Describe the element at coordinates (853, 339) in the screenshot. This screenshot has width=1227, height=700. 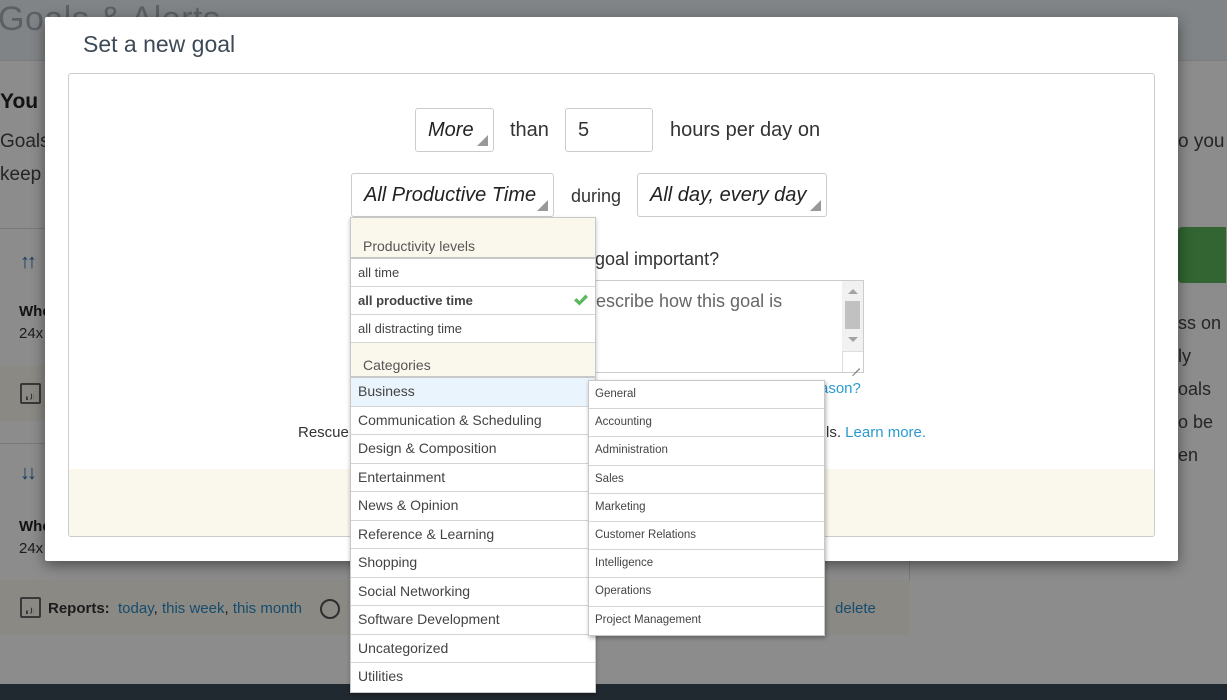
I see `scroll-down-arrow-icon` at that location.